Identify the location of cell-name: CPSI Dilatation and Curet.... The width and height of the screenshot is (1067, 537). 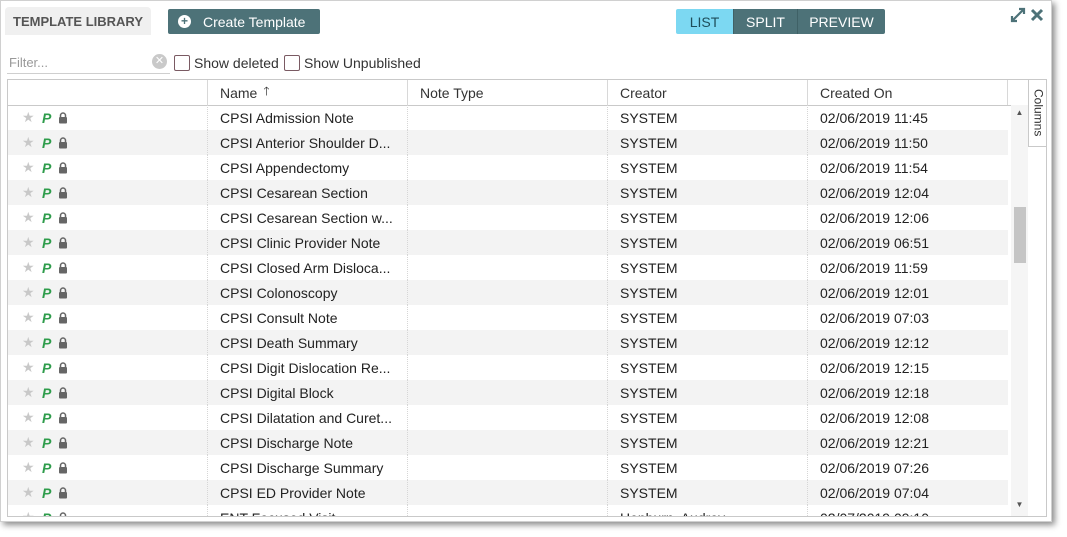
(308, 417).